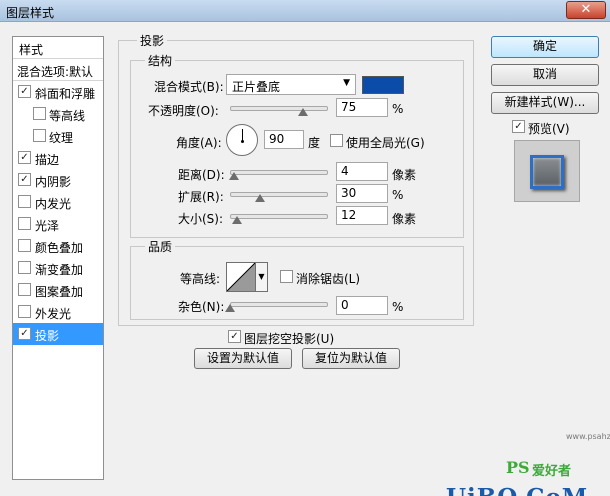 The width and height of the screenshot is (610, 496). What do you see at coordinates (286, 276) in the screenshot?
I see `anti-alias-checkbox` at bounding box center [286, 276].